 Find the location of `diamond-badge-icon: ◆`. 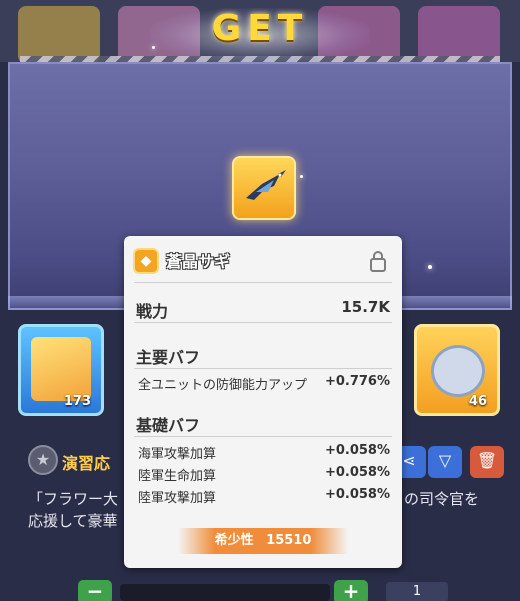

diamond-badge-icon: ◆ is located at coordinates (146, 261).